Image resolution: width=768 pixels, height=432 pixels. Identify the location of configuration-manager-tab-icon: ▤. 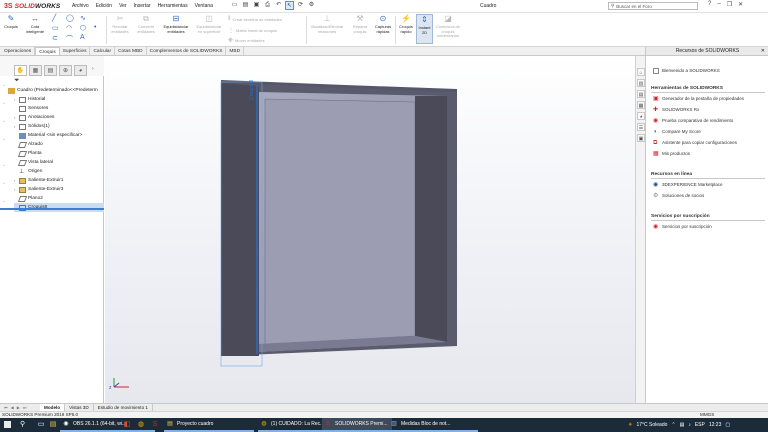
(50, 70).